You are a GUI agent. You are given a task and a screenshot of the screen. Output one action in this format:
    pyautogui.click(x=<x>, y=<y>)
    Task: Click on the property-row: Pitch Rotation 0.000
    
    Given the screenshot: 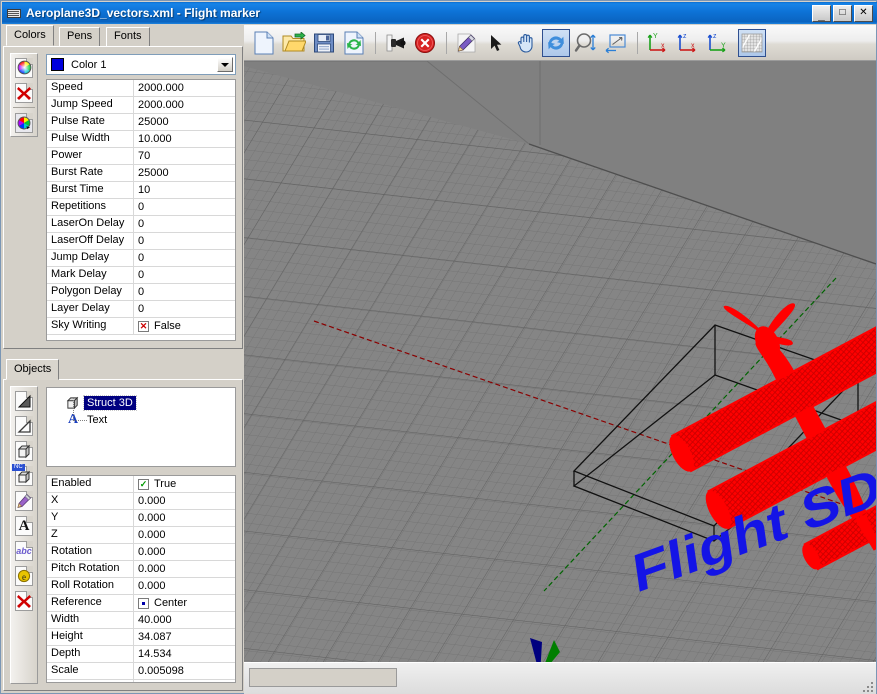 What is the action you would take?
    pyautogui.click(x=141, y=569)
    